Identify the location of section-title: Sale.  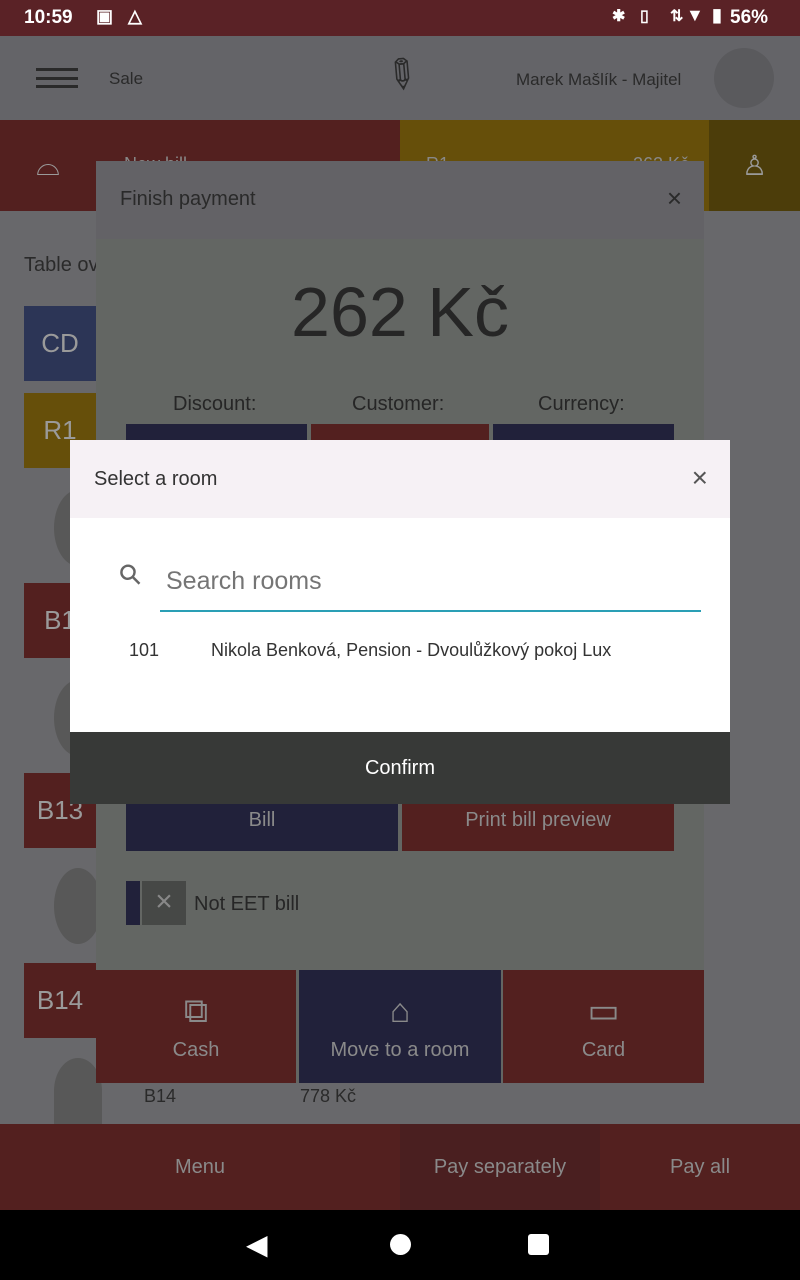
(126, 78).